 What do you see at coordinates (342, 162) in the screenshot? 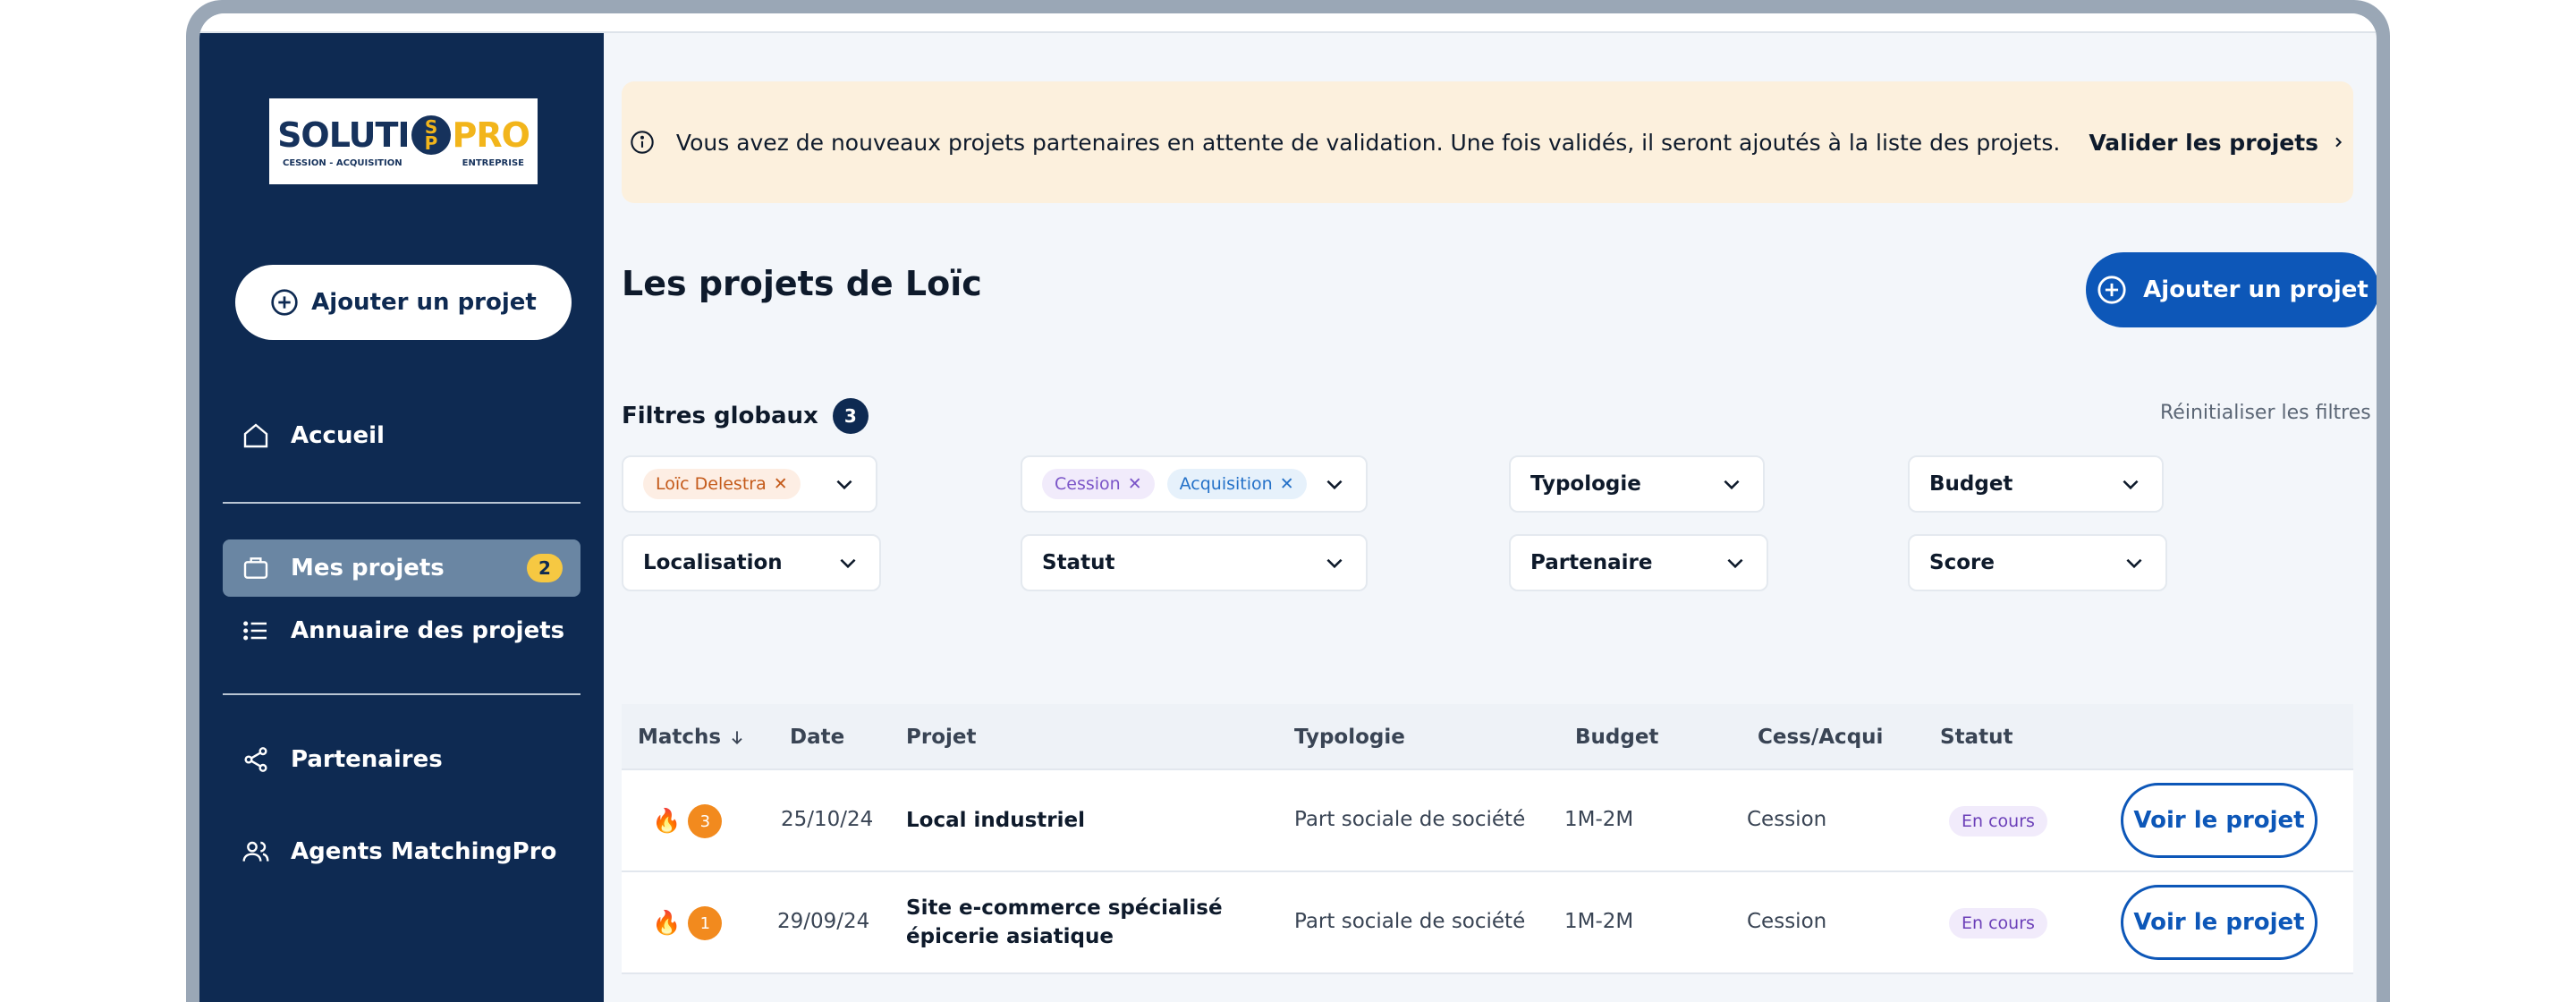
I see `logo-sub-left: CESSION - ACQUISITION` at bounding box center [342, 162].